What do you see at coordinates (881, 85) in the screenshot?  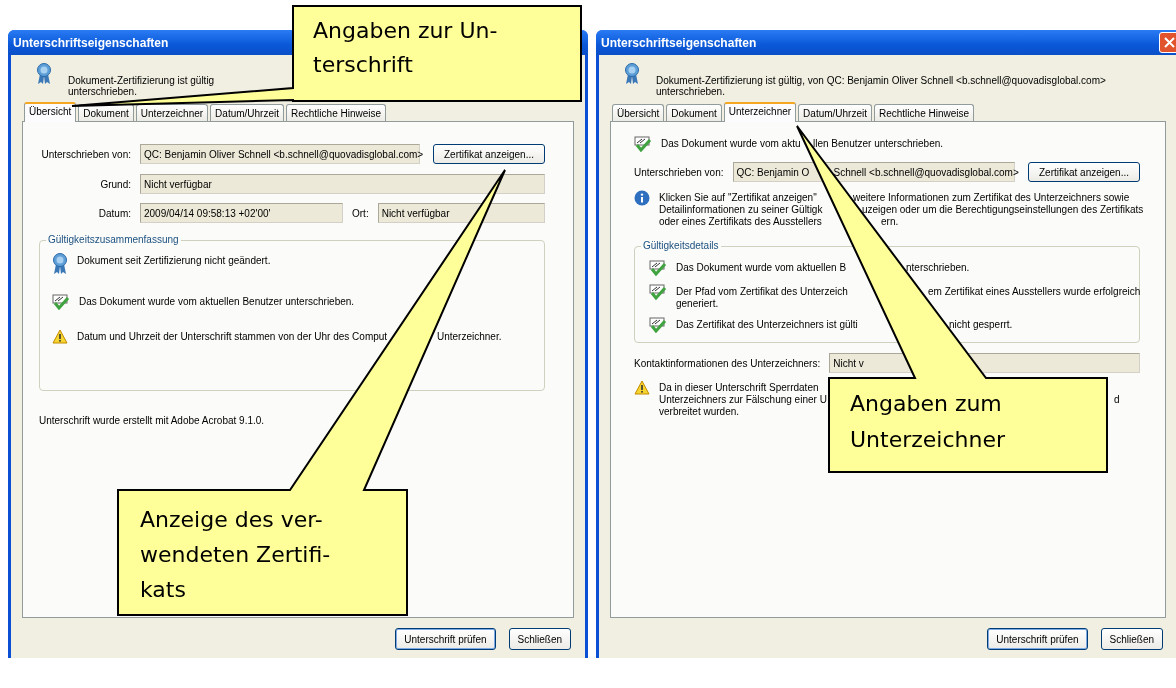 I see `header-text: Dokument-Zertifizierung ist gültig, von QC: Benjamin Oliver Schnell <b.schnell@quovadisglobal.com> unterschrieben.` at bounding box center [881, 85].